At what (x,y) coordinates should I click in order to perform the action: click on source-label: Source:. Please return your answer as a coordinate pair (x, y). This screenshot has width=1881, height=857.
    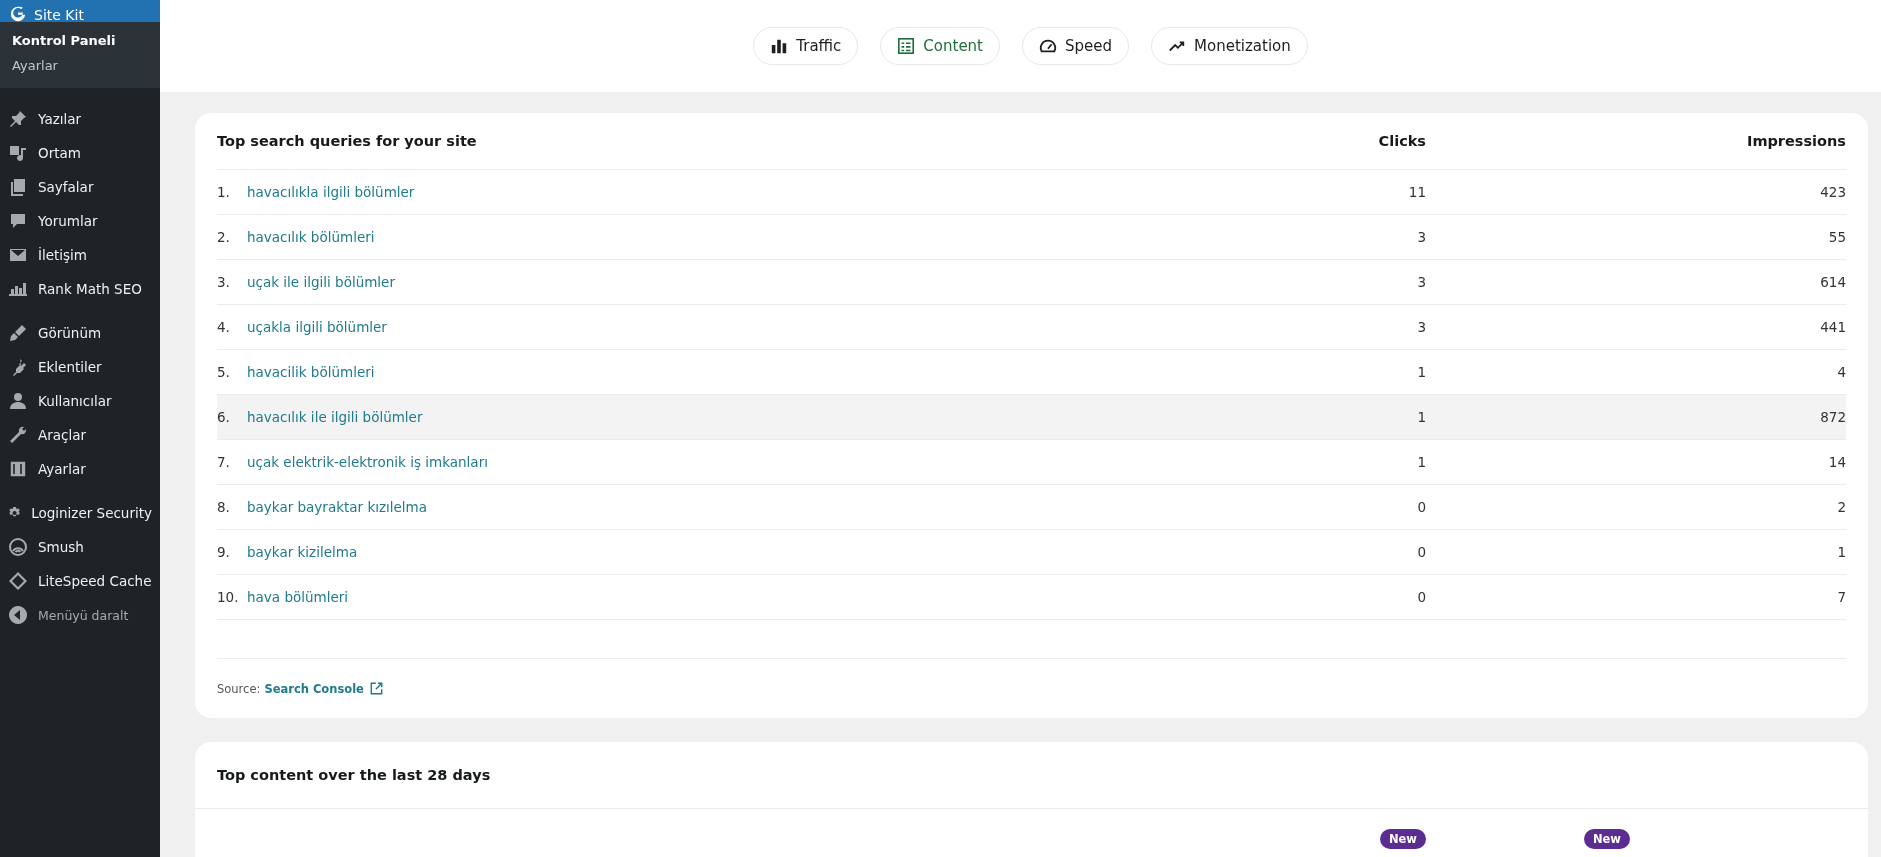
    Looking at the image, I should click on (239, 688).